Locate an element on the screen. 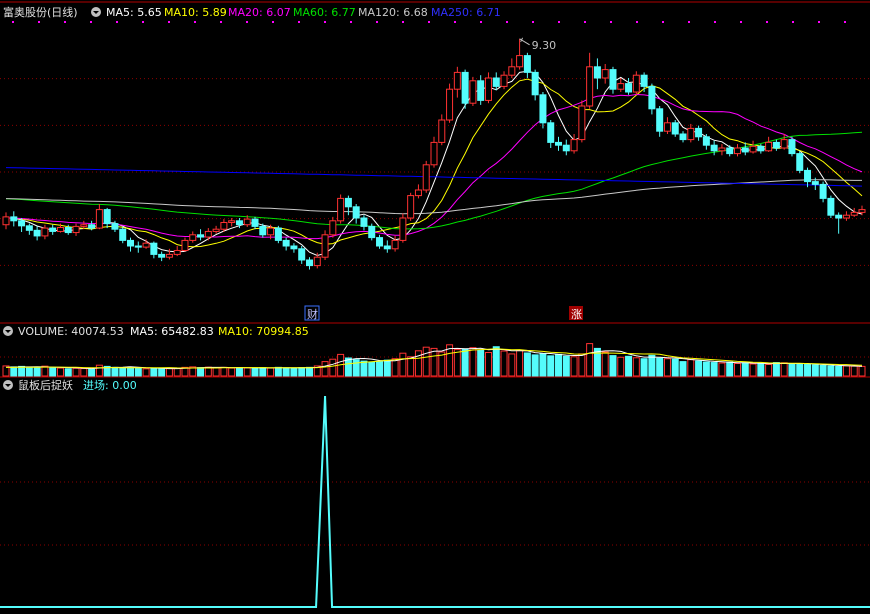 The height and width of the screenshot is (614, 870). volume-value-label: VOLUME: 40074.53 is located at coordinates (71, 331).